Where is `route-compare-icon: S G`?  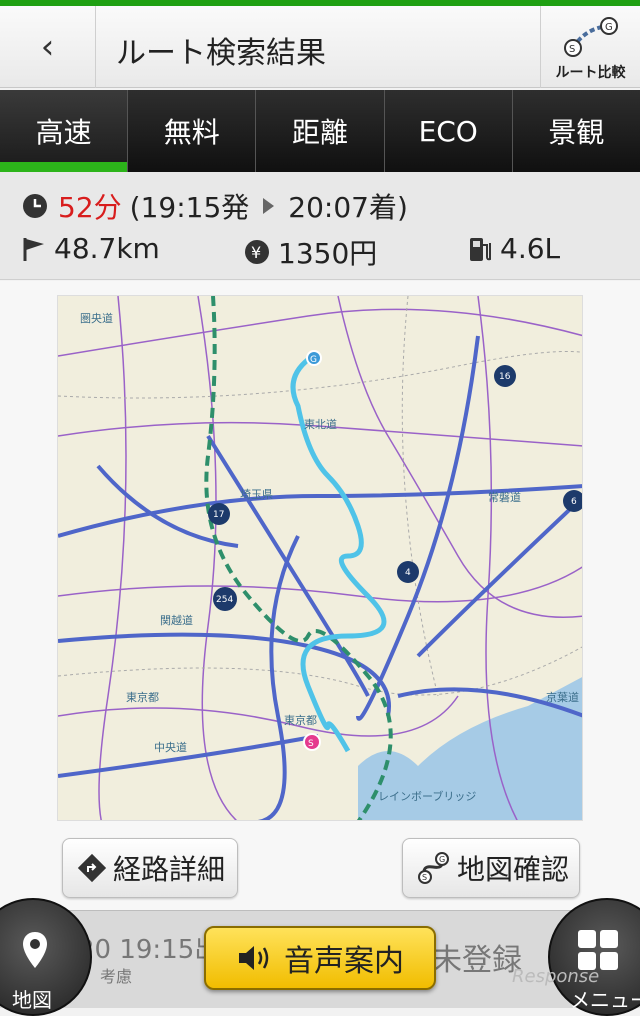
route-compare-icon: S G is located at coordinates (591, 37).